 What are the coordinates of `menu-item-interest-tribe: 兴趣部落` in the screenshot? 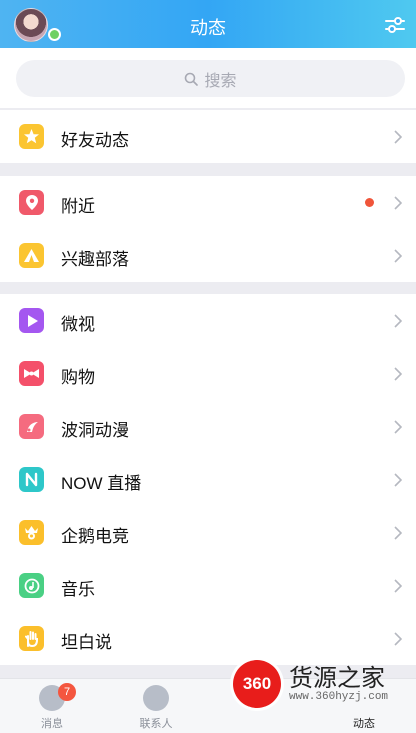 It's located at (208, 255).